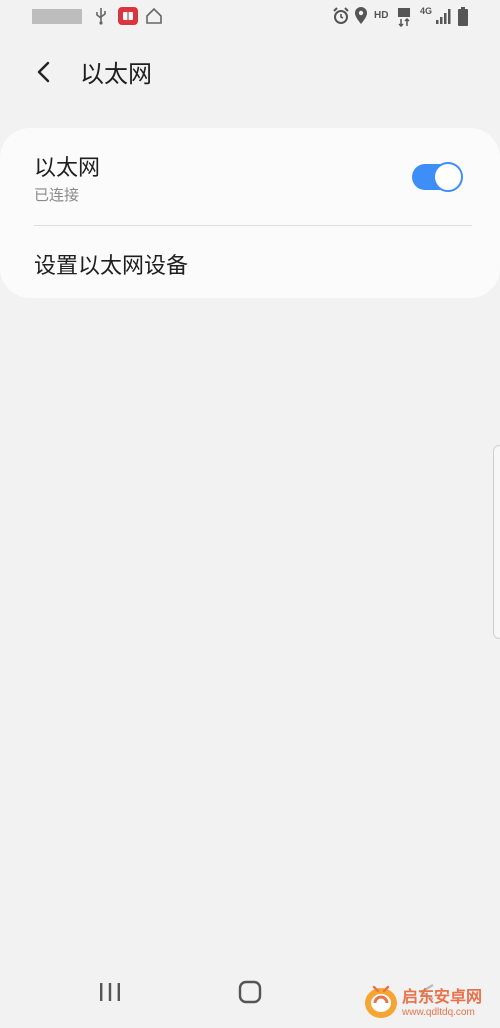 Image resolution: width=500 pixels, height=1028 pixels. I want to click on ethernet-row: 以太网 已连接, so click(250, 176).